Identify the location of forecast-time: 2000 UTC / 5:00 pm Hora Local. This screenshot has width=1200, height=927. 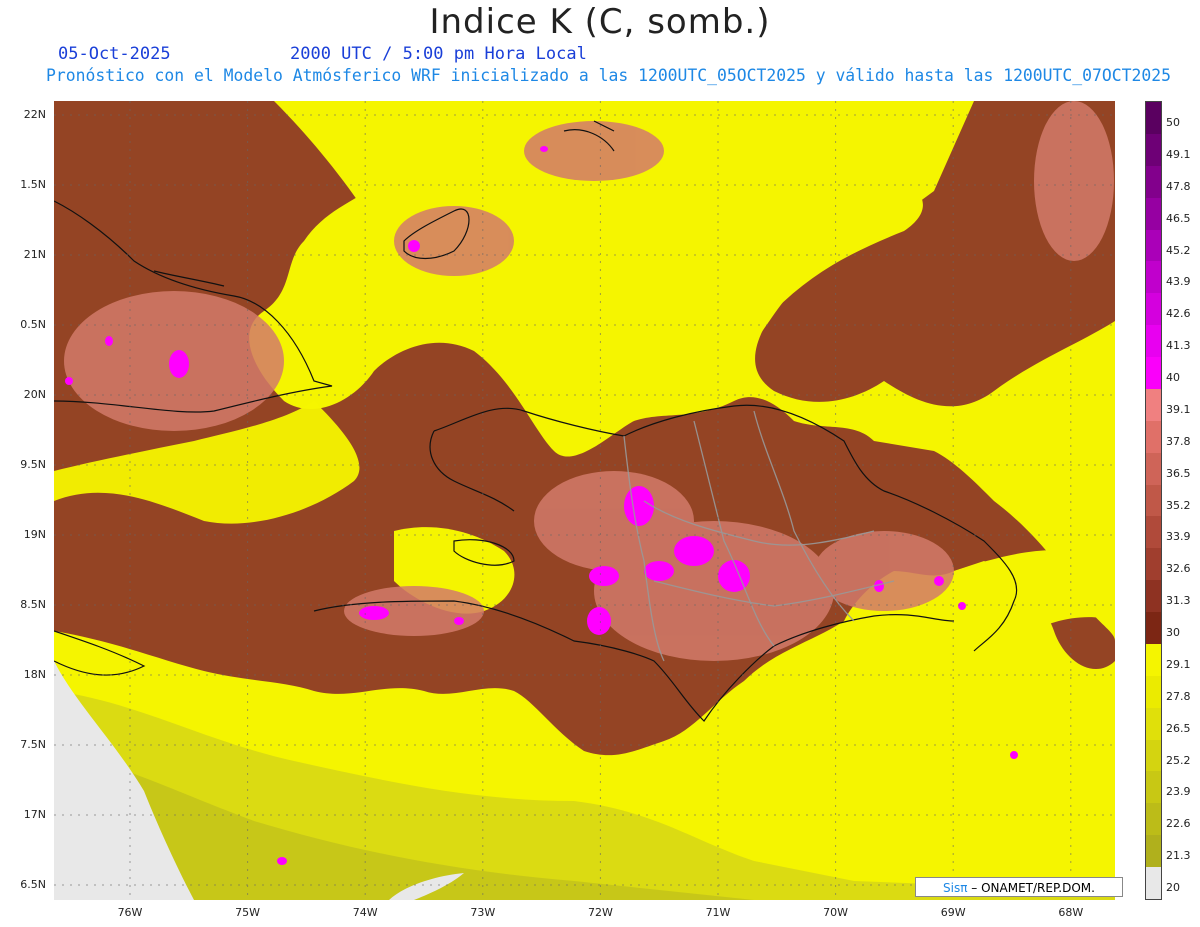
(438, 54).